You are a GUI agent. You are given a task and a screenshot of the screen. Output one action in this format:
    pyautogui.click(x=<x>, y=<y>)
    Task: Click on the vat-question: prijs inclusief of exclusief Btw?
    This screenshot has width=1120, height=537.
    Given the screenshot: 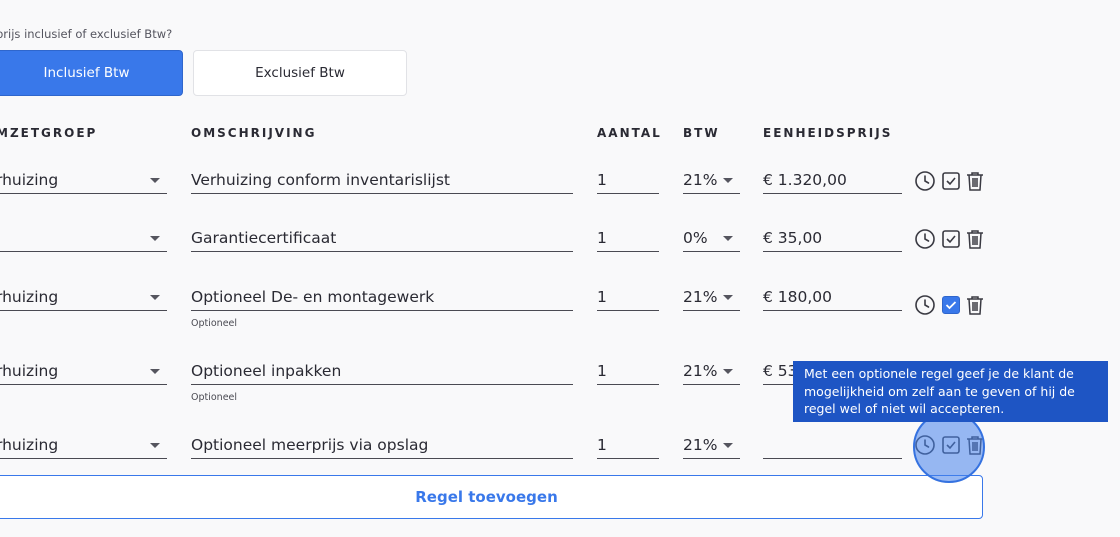 What is the action you would take?
    pyautogui.click(x=86, y=34)
    